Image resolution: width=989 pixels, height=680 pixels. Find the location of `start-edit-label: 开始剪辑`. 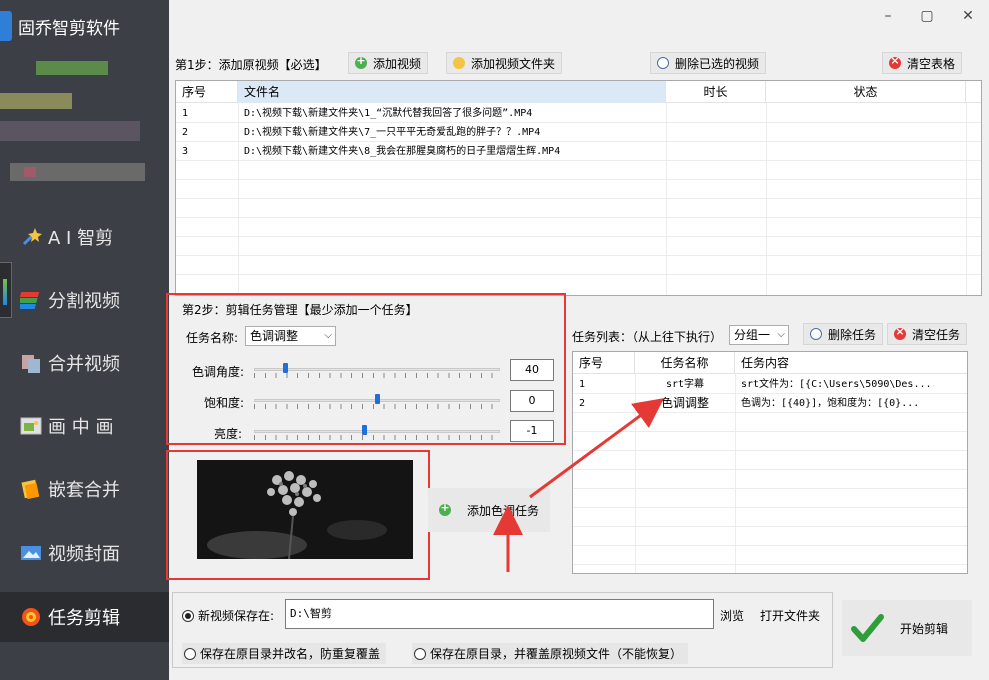

start-edit-label: 开始剪辑 is located at coordinates (924, 628).